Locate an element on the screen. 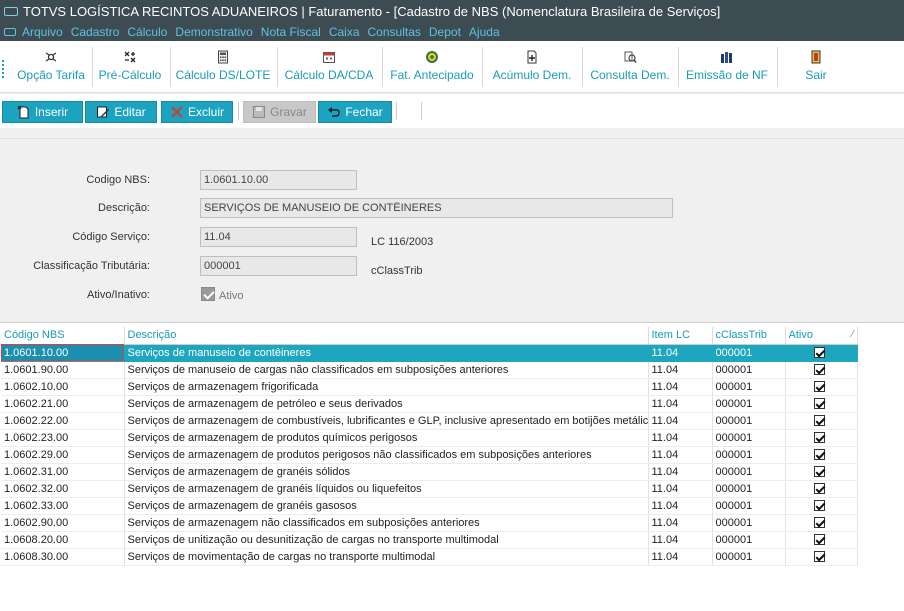  cell-codigo-nbs: 1.0601.10.00 is located at coordinates (63, 353).